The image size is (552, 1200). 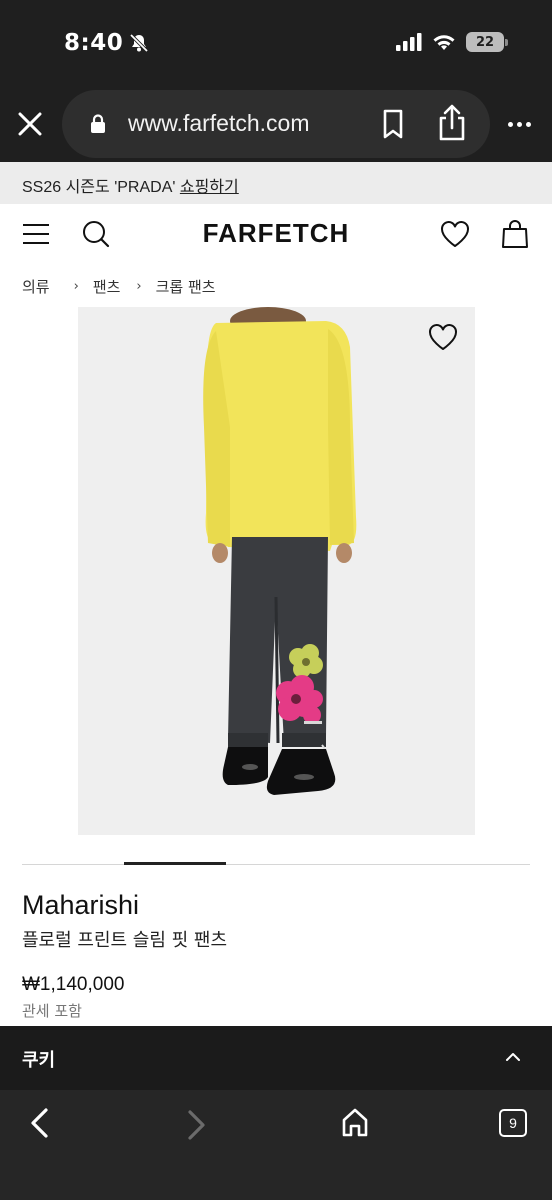 What do you see at coordinates (80, 905) in the screenshot?
I see `product-brand: Maharishi` at bounding box center [80, 905].